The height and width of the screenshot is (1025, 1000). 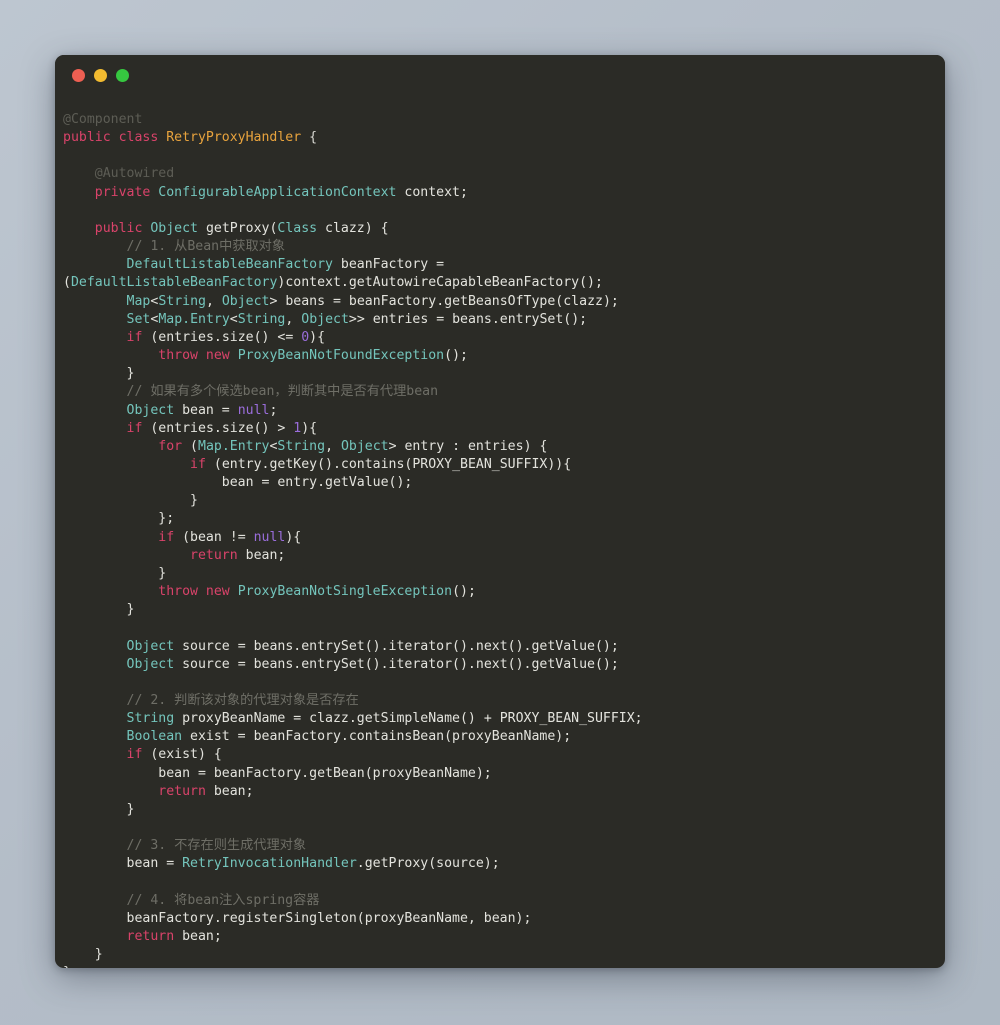 What do you see at coordinates (122, 75) in the screenshot?
I see `maximize-button` at bounding box center [122, 75].